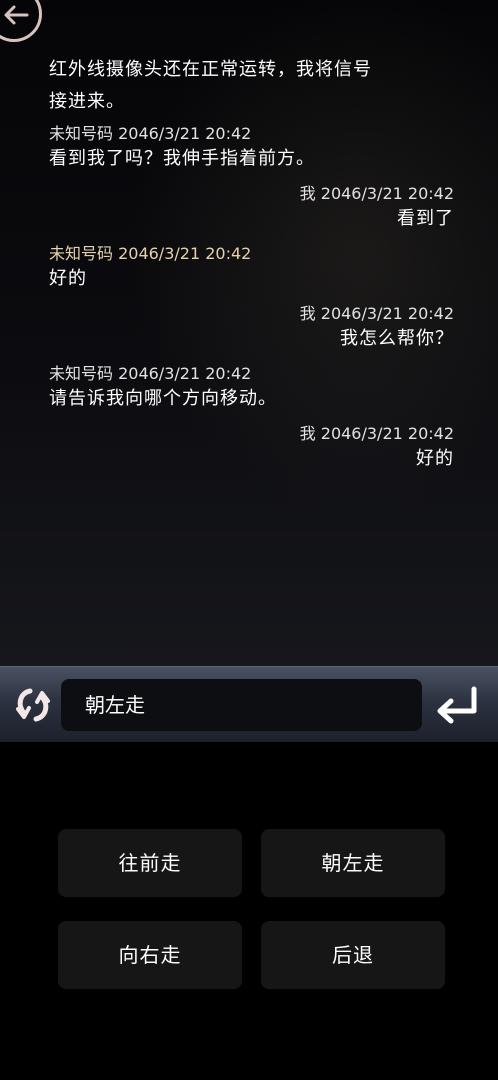 This screenshot has width=498, height=1080. What do you see at coordinates (16, 15) in the screenshot?
I see `arrow-left-icon` at bounding box center [16, 15].